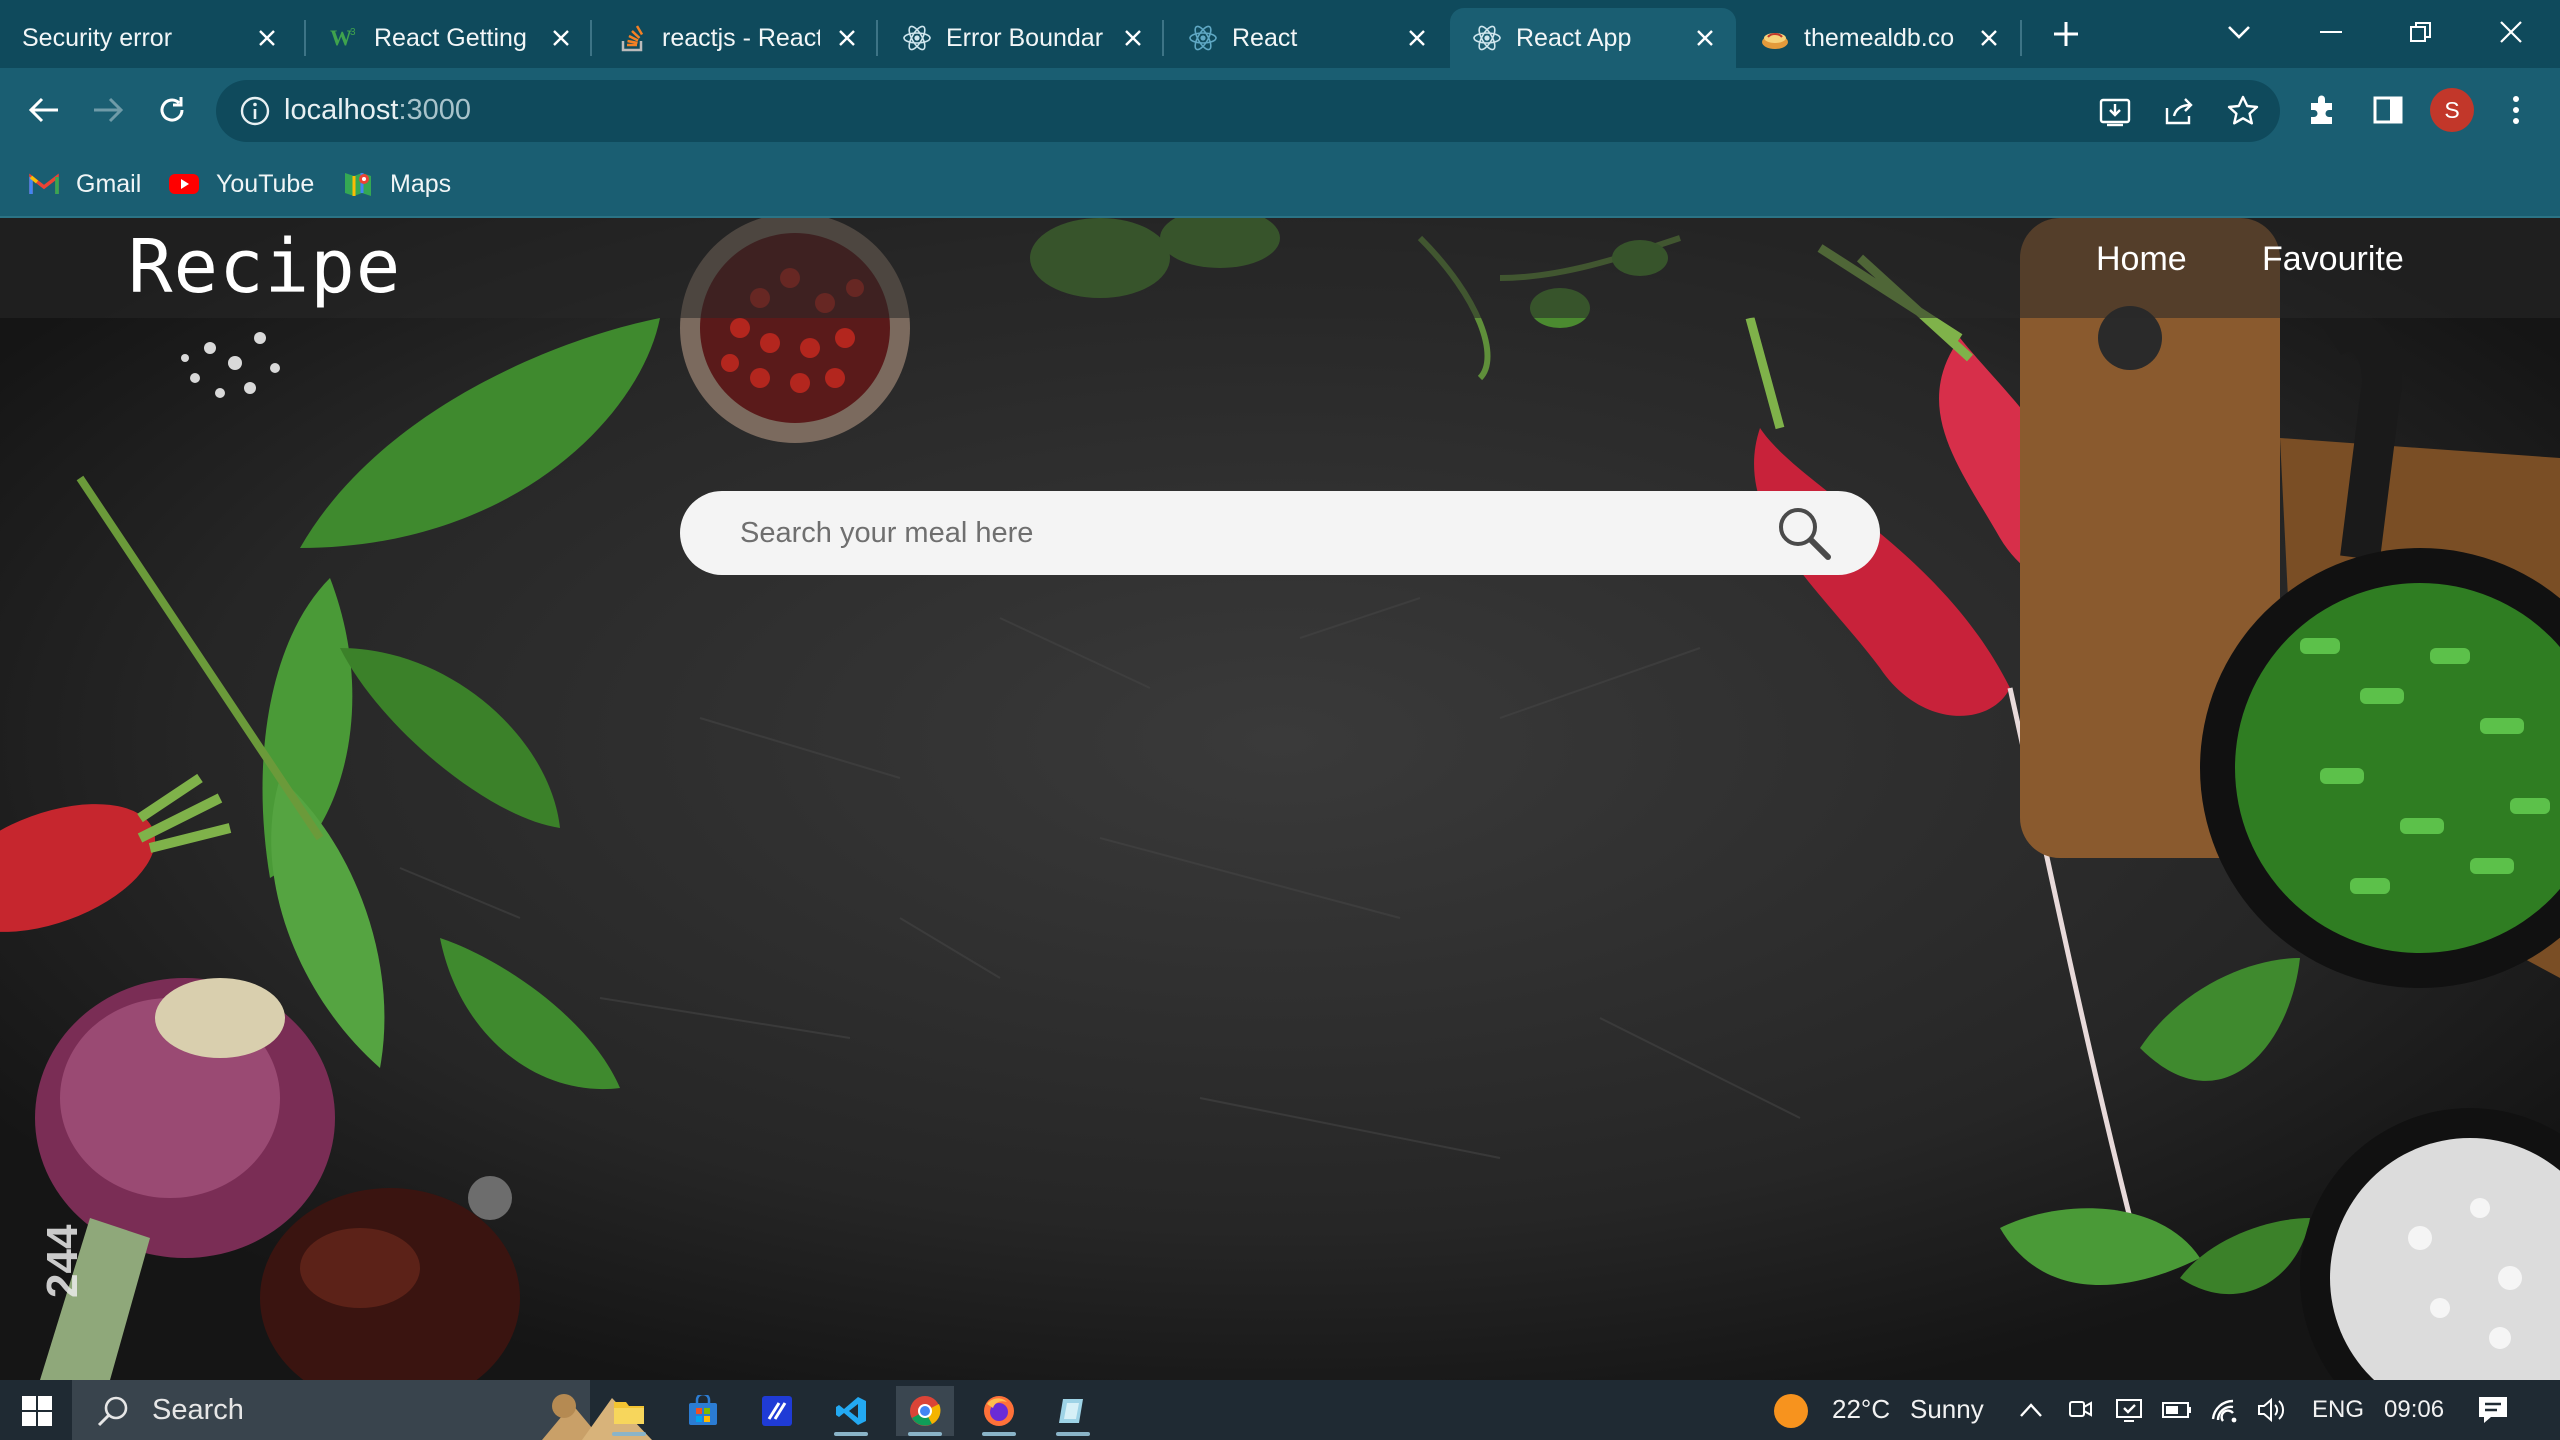 The height and width of the screenshot is (1440, 2560). I want to click on nav-favourite-link: Favourite, so click(2333, 259).